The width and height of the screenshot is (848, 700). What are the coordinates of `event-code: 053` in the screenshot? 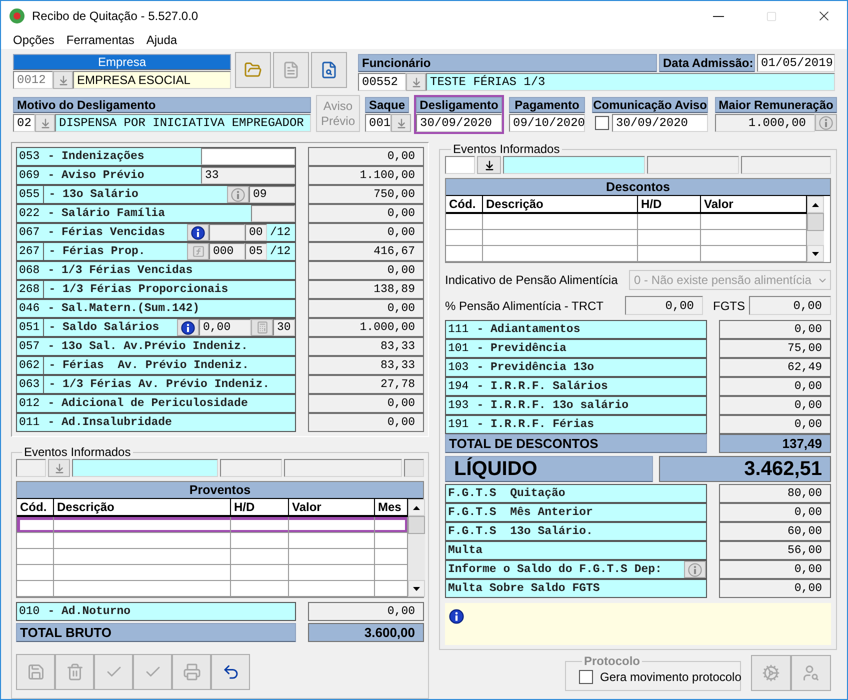 It's located at (29, 157).